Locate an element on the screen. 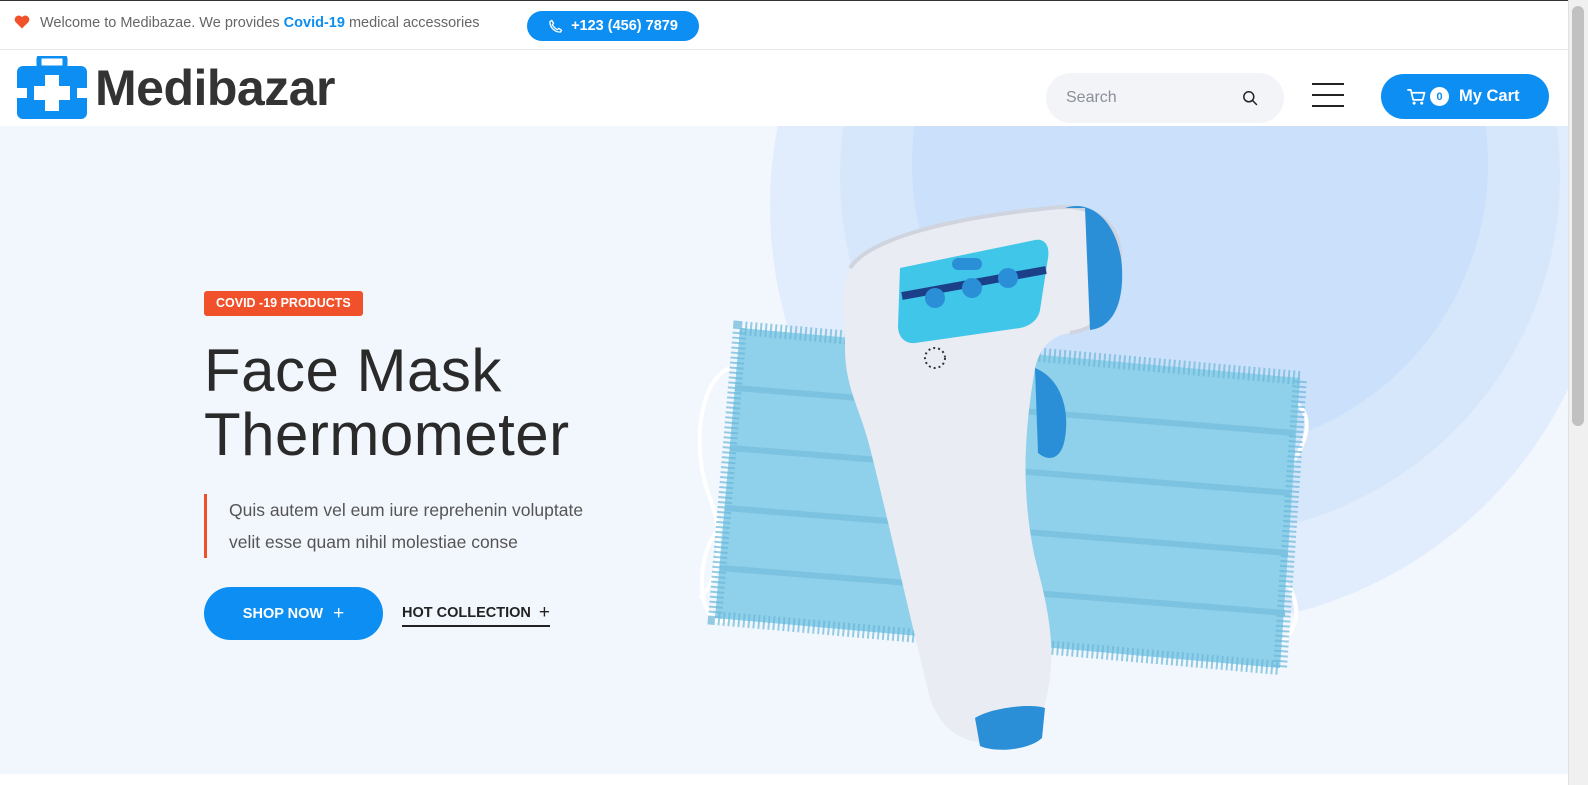 This screenshot has width=1588, height=785. phone-button: +123 (456) 7879 is located at coordinates (613, 26).